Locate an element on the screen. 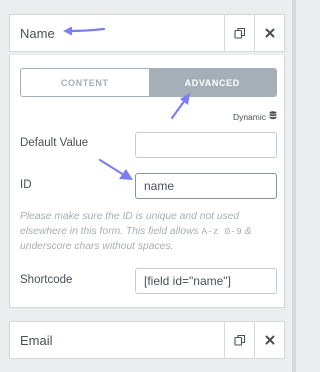 This screenshot has height=372, width=320. tab-content: Content is located at coordinates (85, 82).